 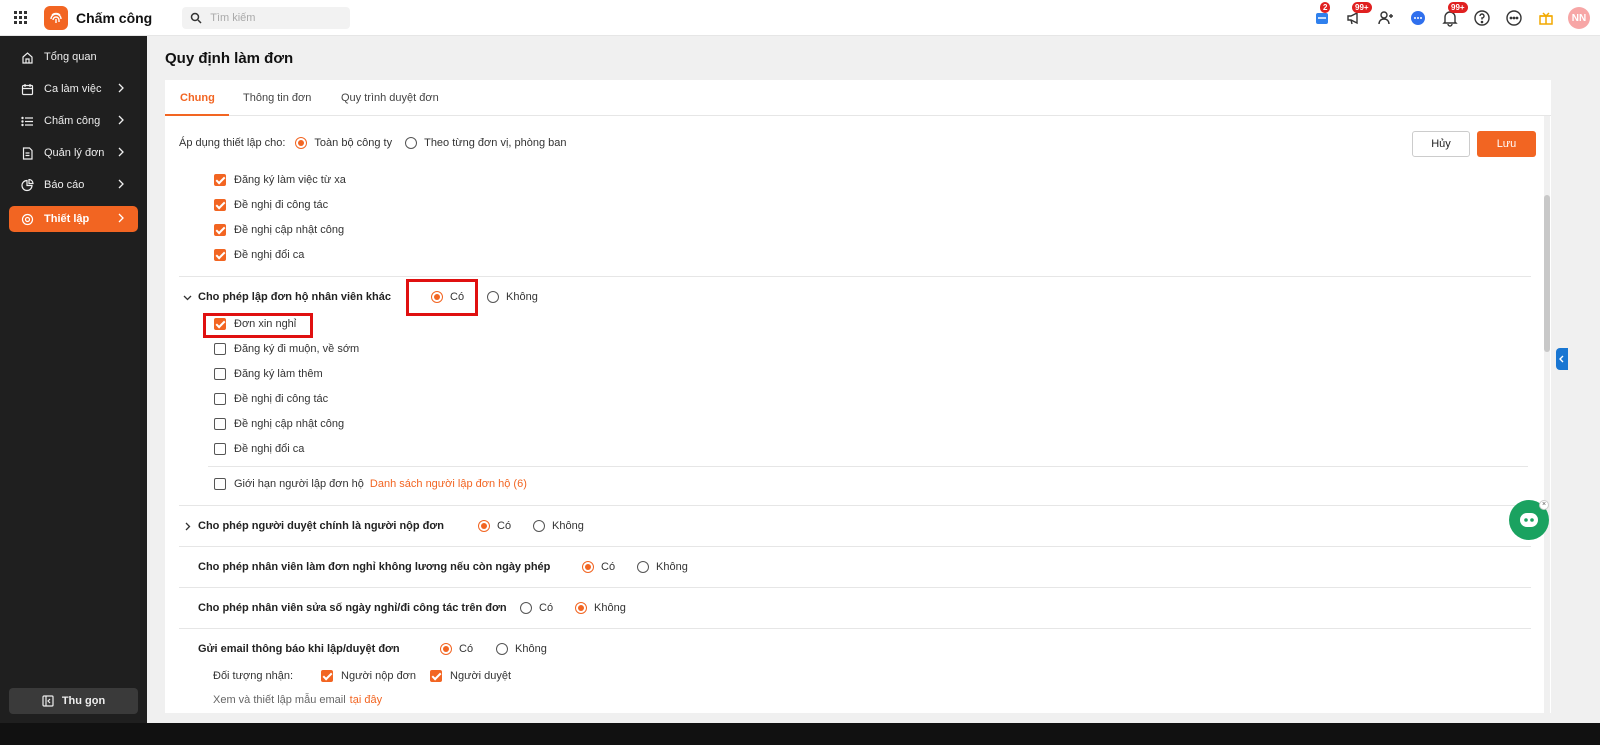 I want to click on app-grid-icon, so click(x=21, y=17).